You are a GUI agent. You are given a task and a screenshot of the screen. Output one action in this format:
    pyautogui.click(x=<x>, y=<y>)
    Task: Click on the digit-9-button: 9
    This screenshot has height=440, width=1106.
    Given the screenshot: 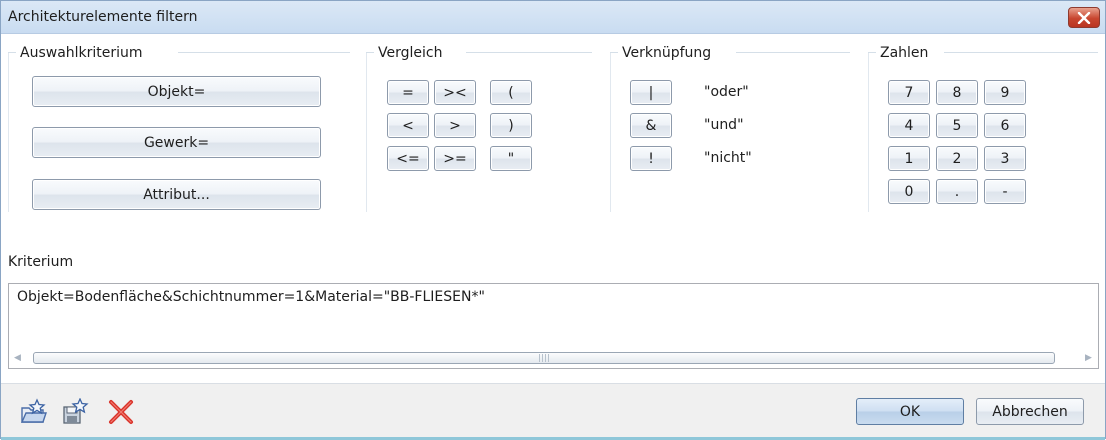 What is the action you would take?
    pyautogui.click(x=1005, y=92)
    